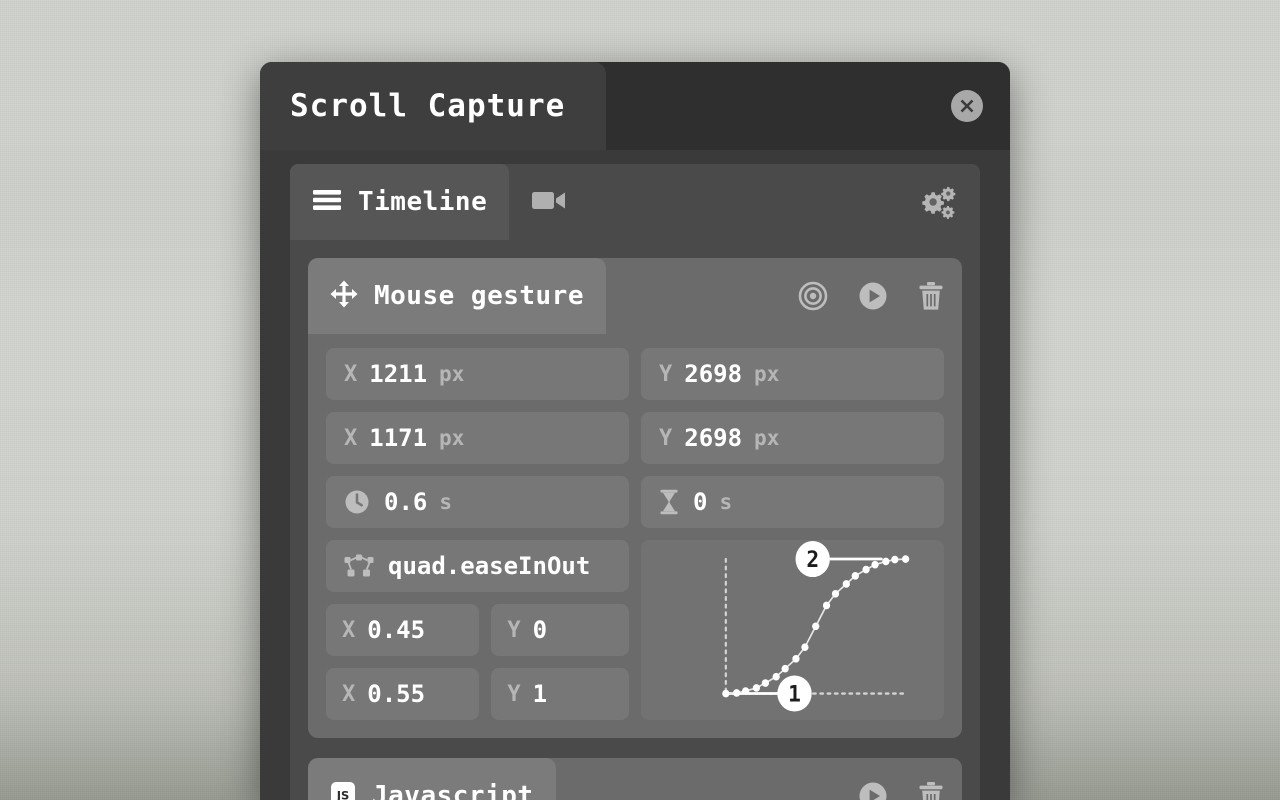  I want to click on action-card-buttons, so click(871, 296).